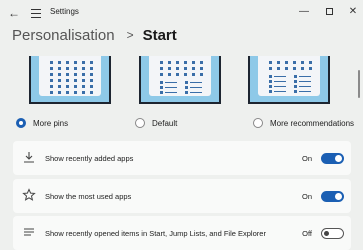  What do you see at coordinates (159, 35) in the screenshot?
I see `page-title: Start` at bounding box center [159, 35].